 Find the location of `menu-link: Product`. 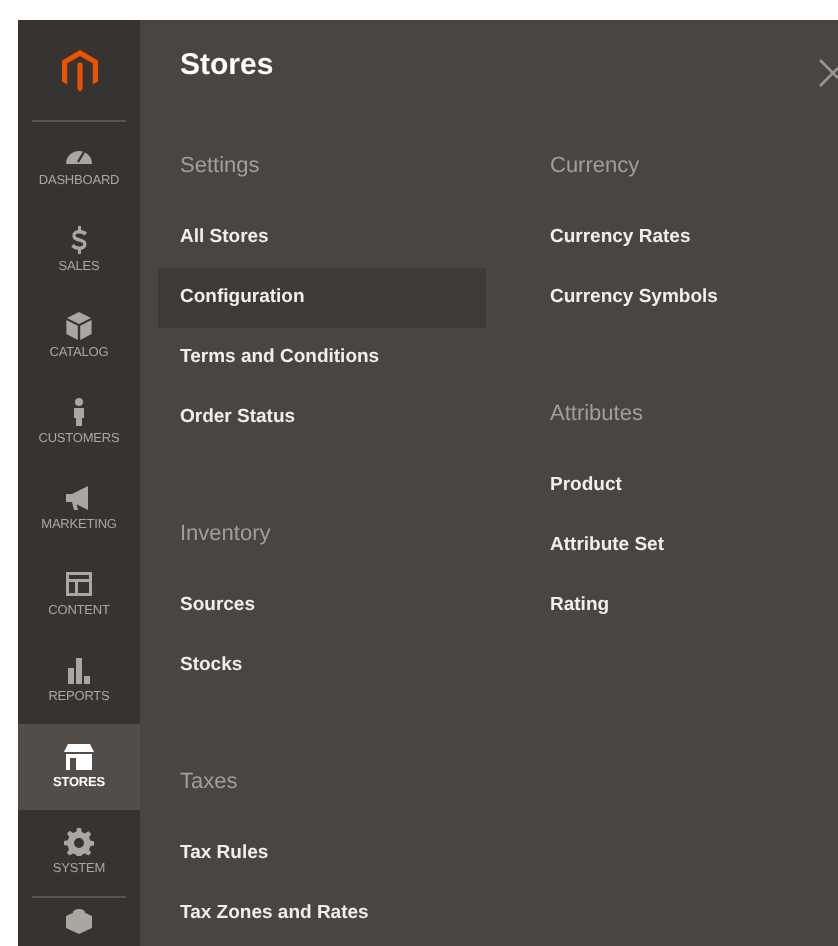

menu-link: Product is located at coordinates (668, 486).